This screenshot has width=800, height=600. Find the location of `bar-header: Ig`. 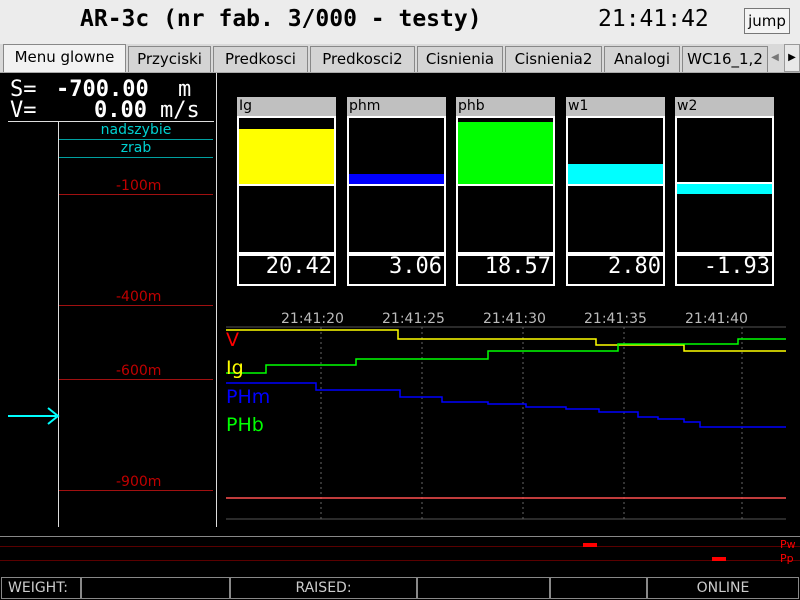

bar-header: Ig is located at coordinates (286, 106).